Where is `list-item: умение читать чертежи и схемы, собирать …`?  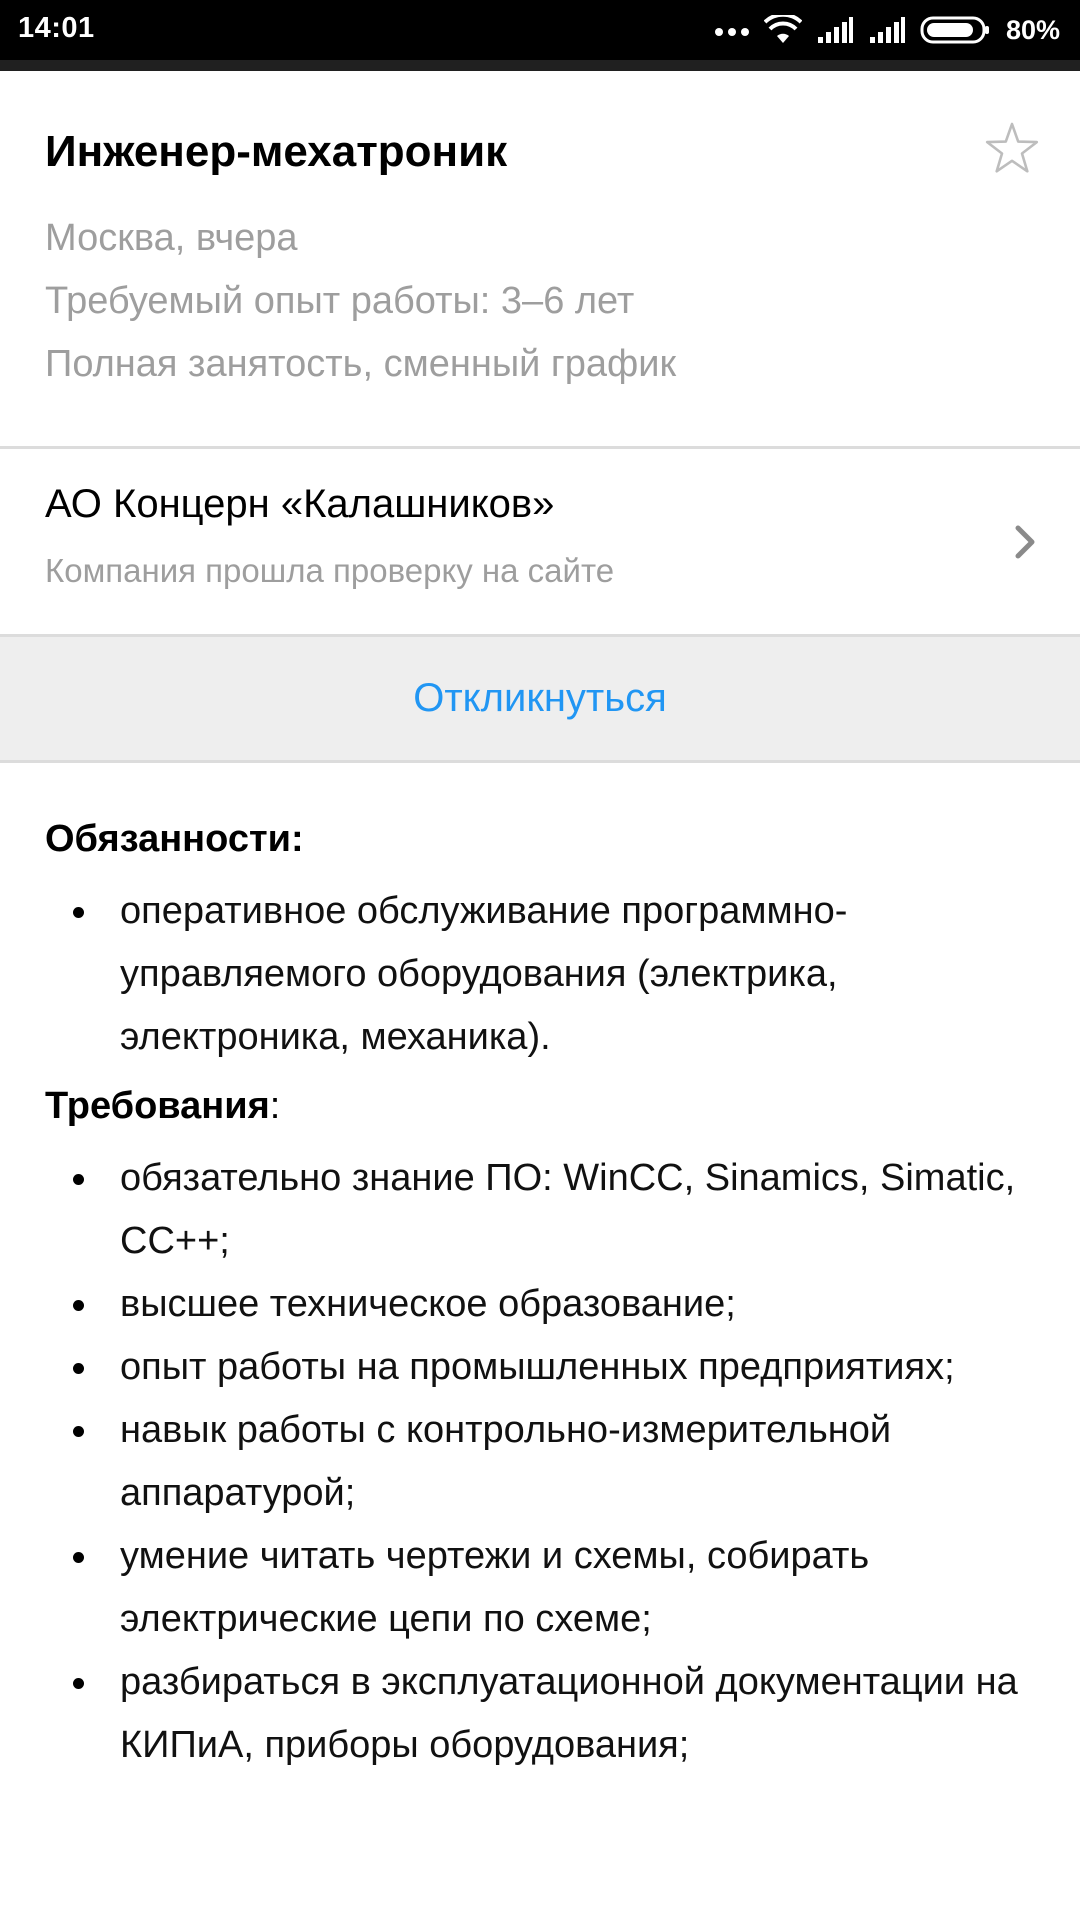 list-item: умение читать чертежи и схемы, собирать … is located at coordinates (545, 1588).